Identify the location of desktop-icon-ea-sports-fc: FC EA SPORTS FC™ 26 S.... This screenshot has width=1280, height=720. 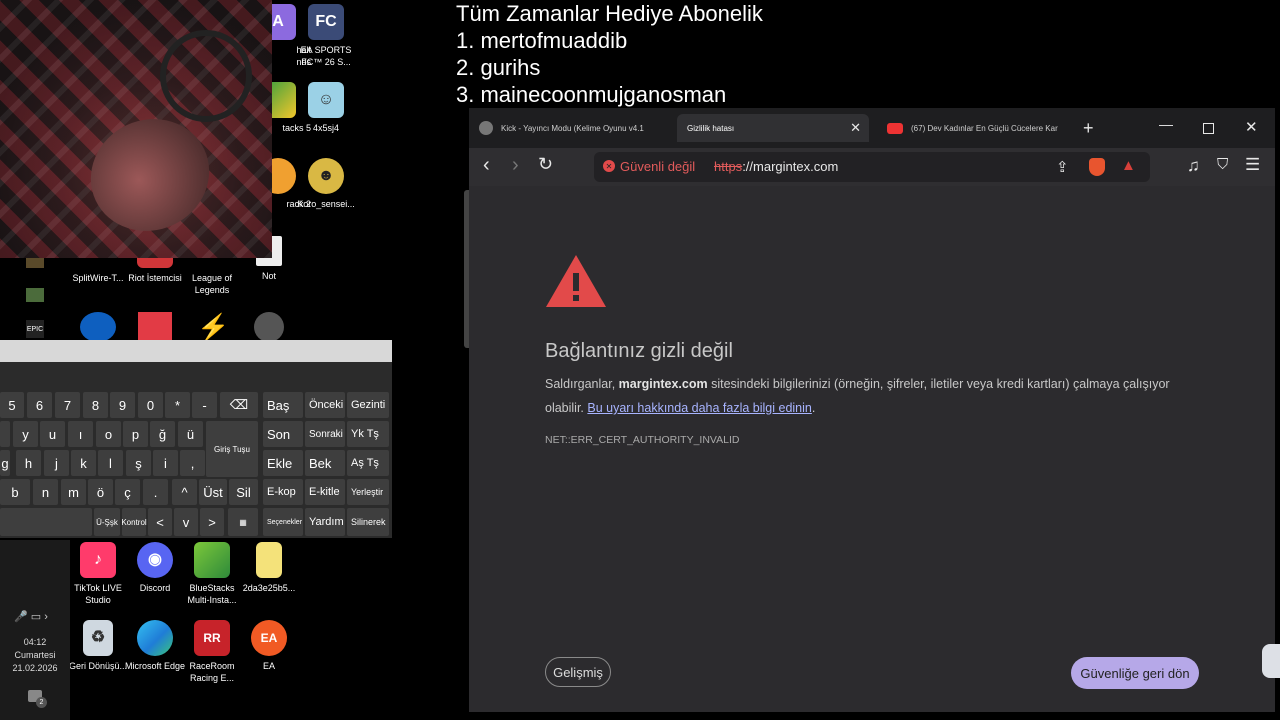
(326, 36).